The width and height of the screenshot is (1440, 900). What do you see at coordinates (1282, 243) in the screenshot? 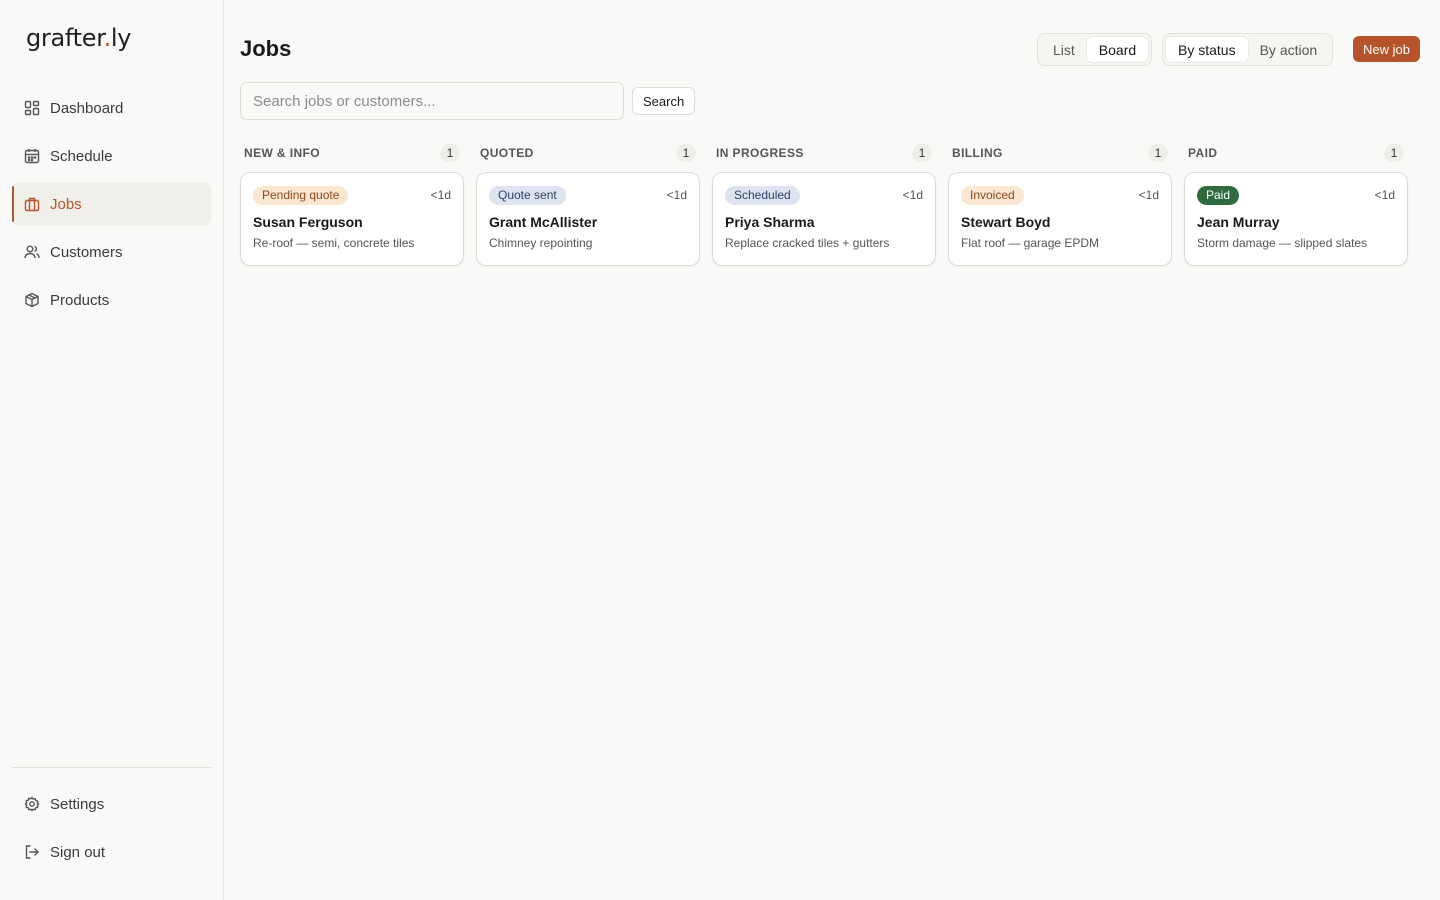
I see `job-description: Storm damage — slipped slates` at bounding box center [1282, 243].